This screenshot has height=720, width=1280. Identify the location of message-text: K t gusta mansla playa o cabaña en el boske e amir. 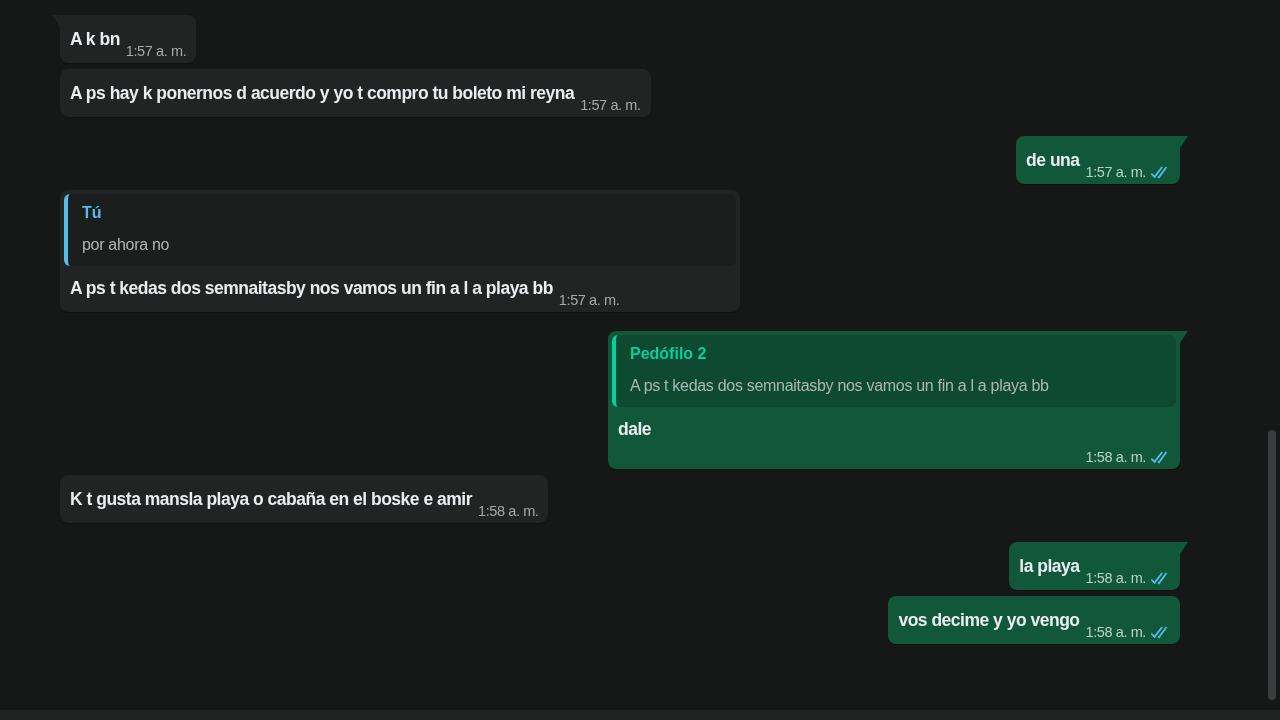
(271, 499).